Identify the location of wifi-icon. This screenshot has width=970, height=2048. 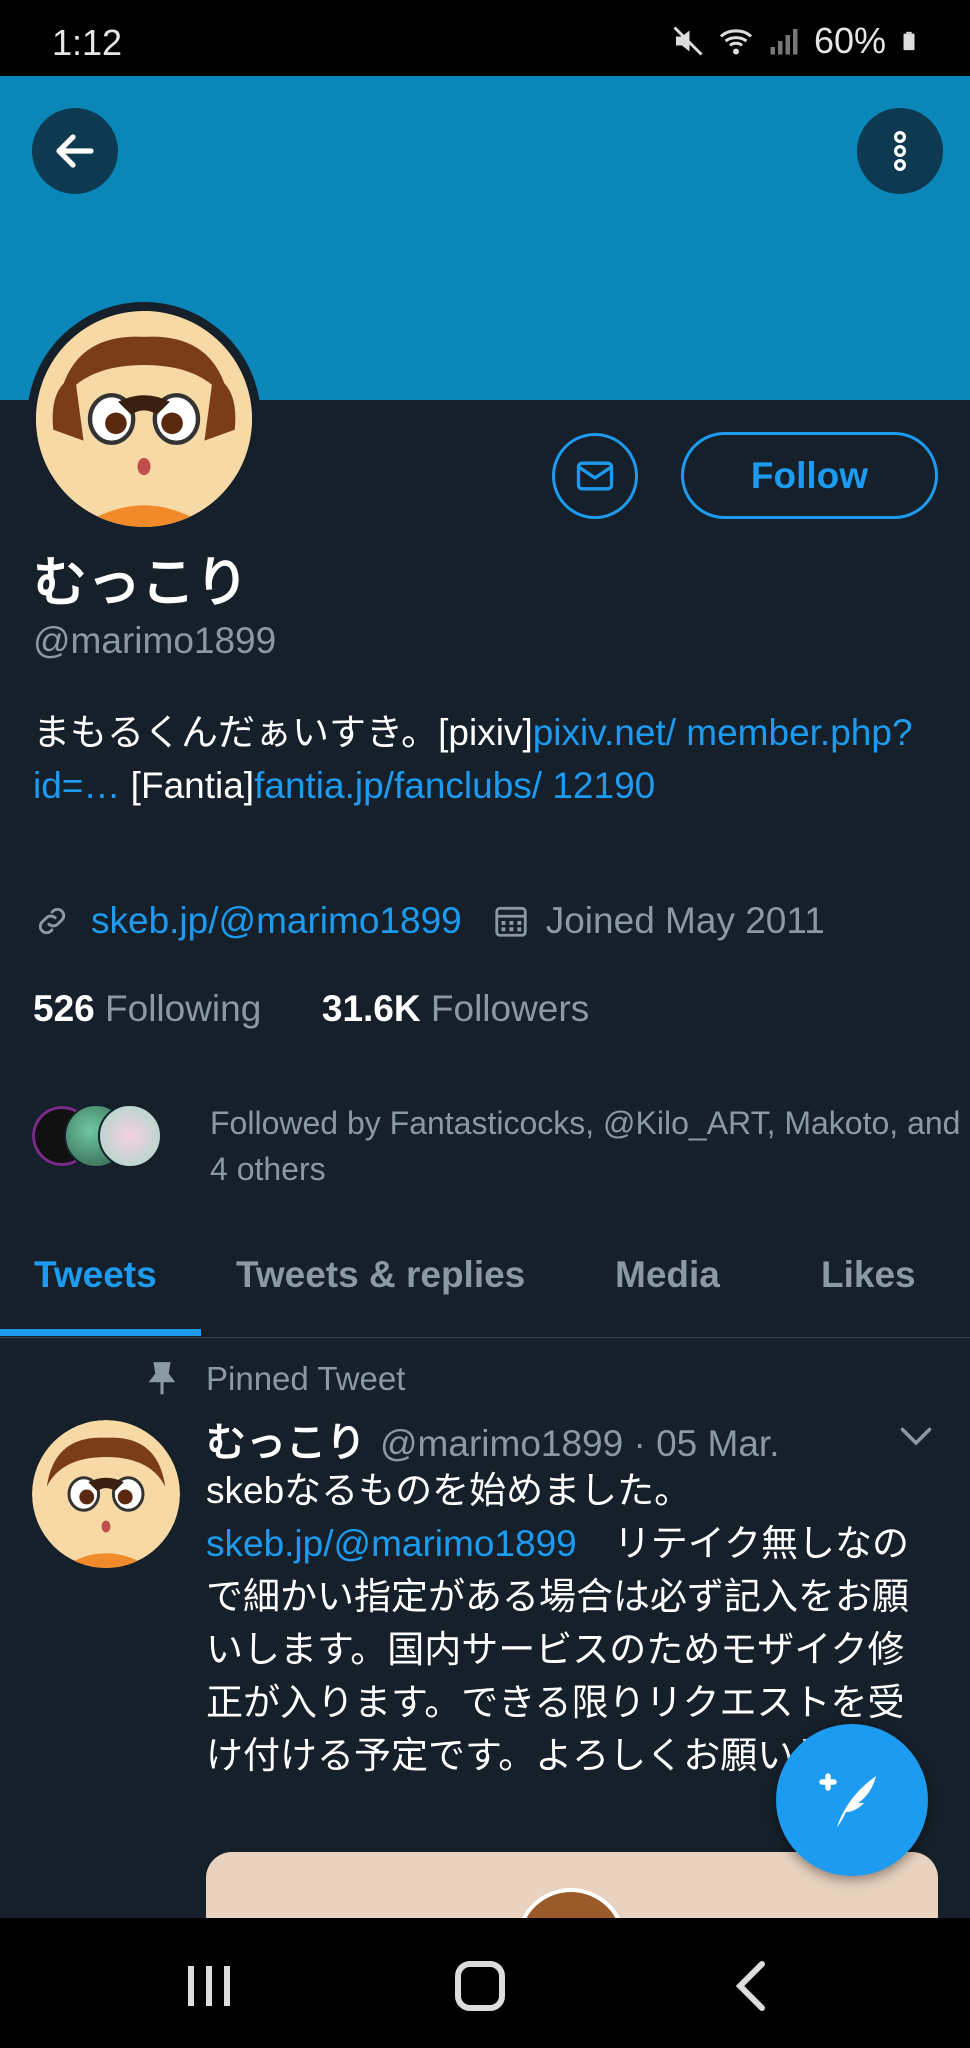
(735, 42).